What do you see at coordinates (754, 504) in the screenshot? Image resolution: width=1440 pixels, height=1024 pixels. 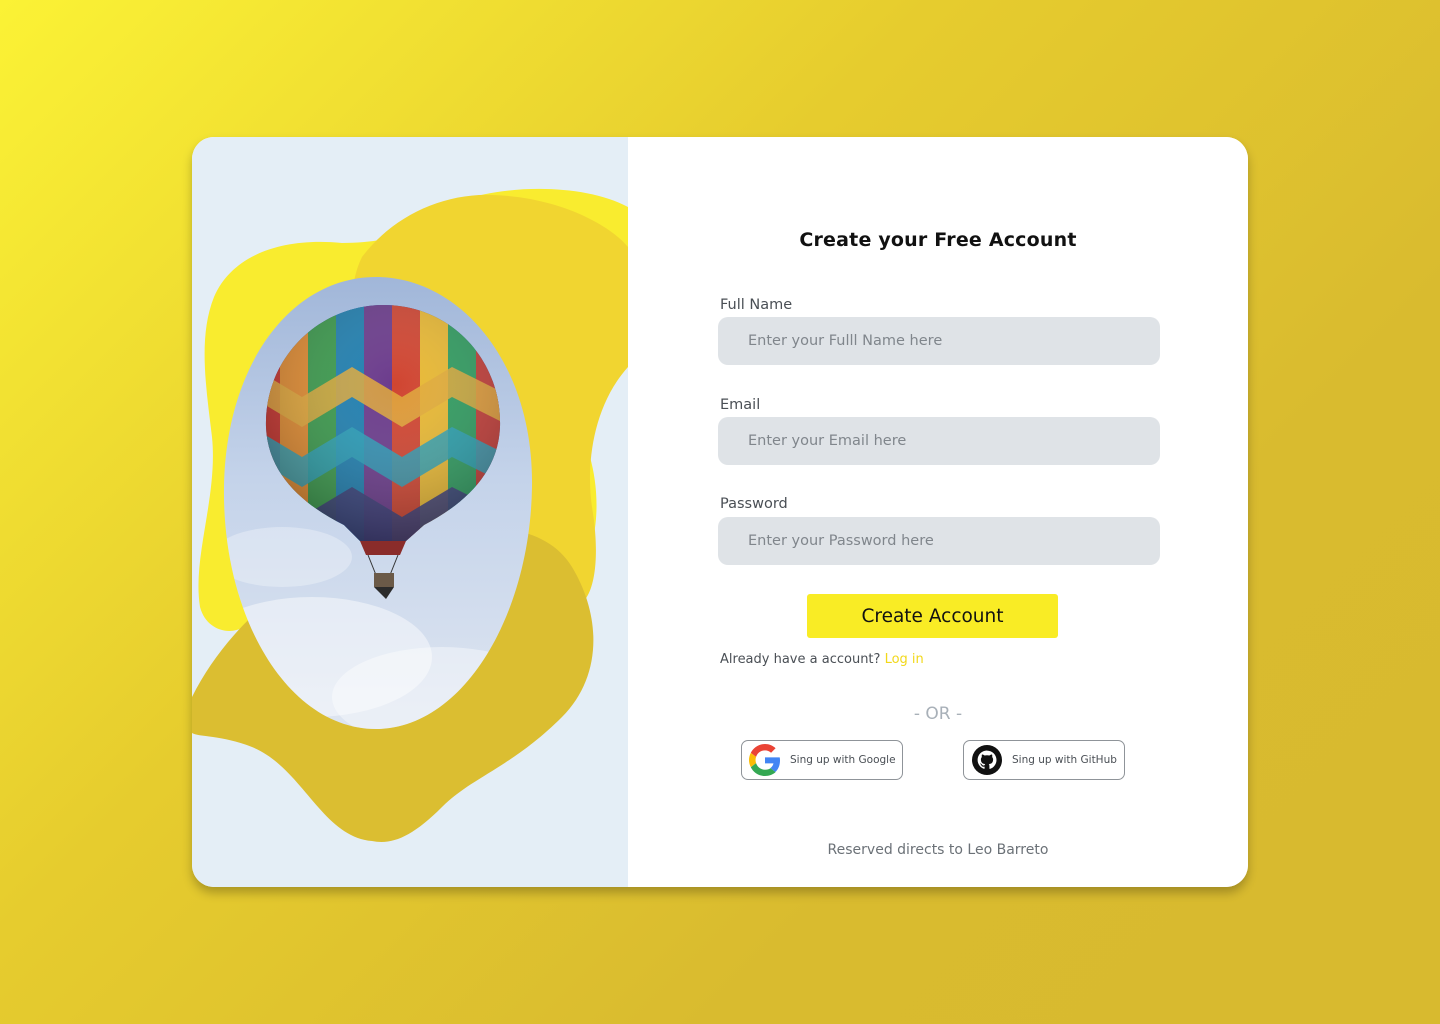 I see `password-label: Password` at bounding box center [754, 504].